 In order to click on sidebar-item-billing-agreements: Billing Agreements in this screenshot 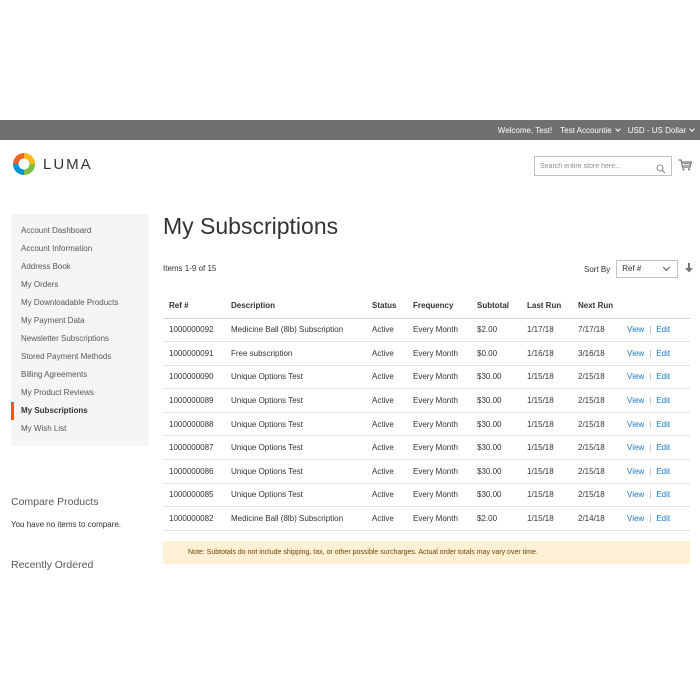, I will do `click(80, 375)`.